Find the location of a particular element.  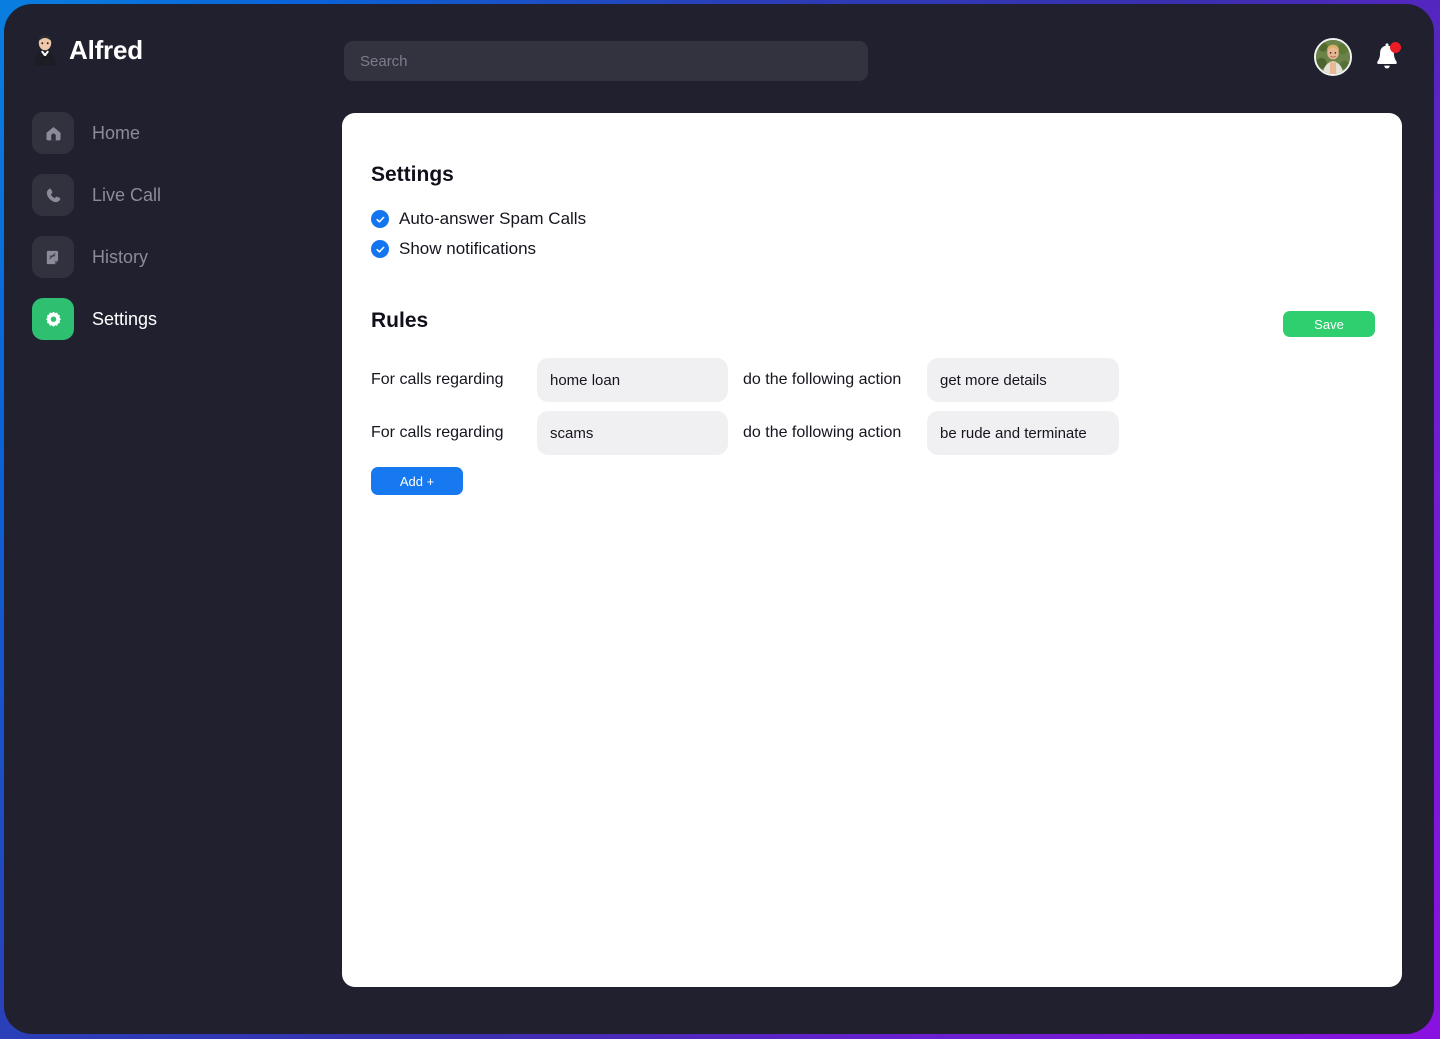

sidebar-item-label: Home is located at coordinates (116, 132).